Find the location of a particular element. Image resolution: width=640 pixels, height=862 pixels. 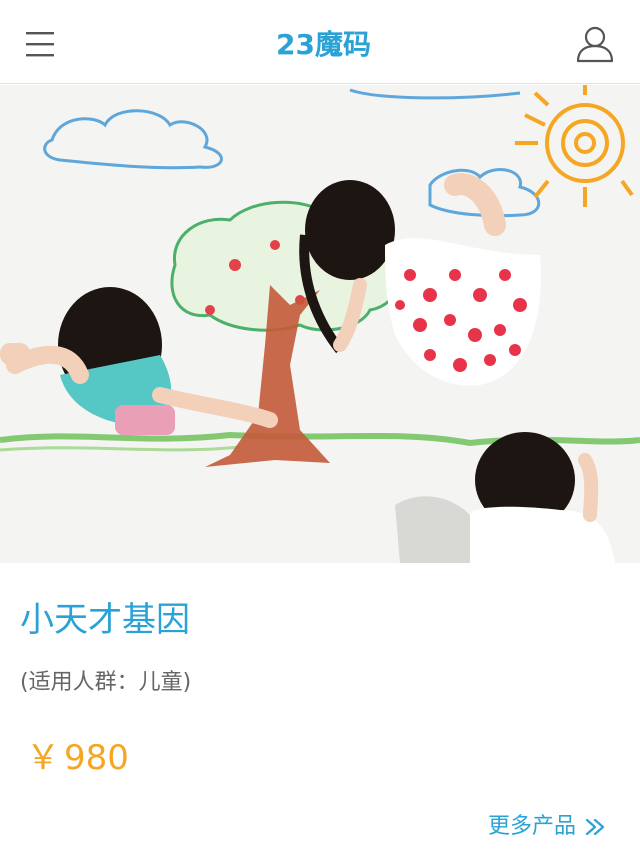

product-audience: (适用人群：儿童) is located at coordinates (106, 682).